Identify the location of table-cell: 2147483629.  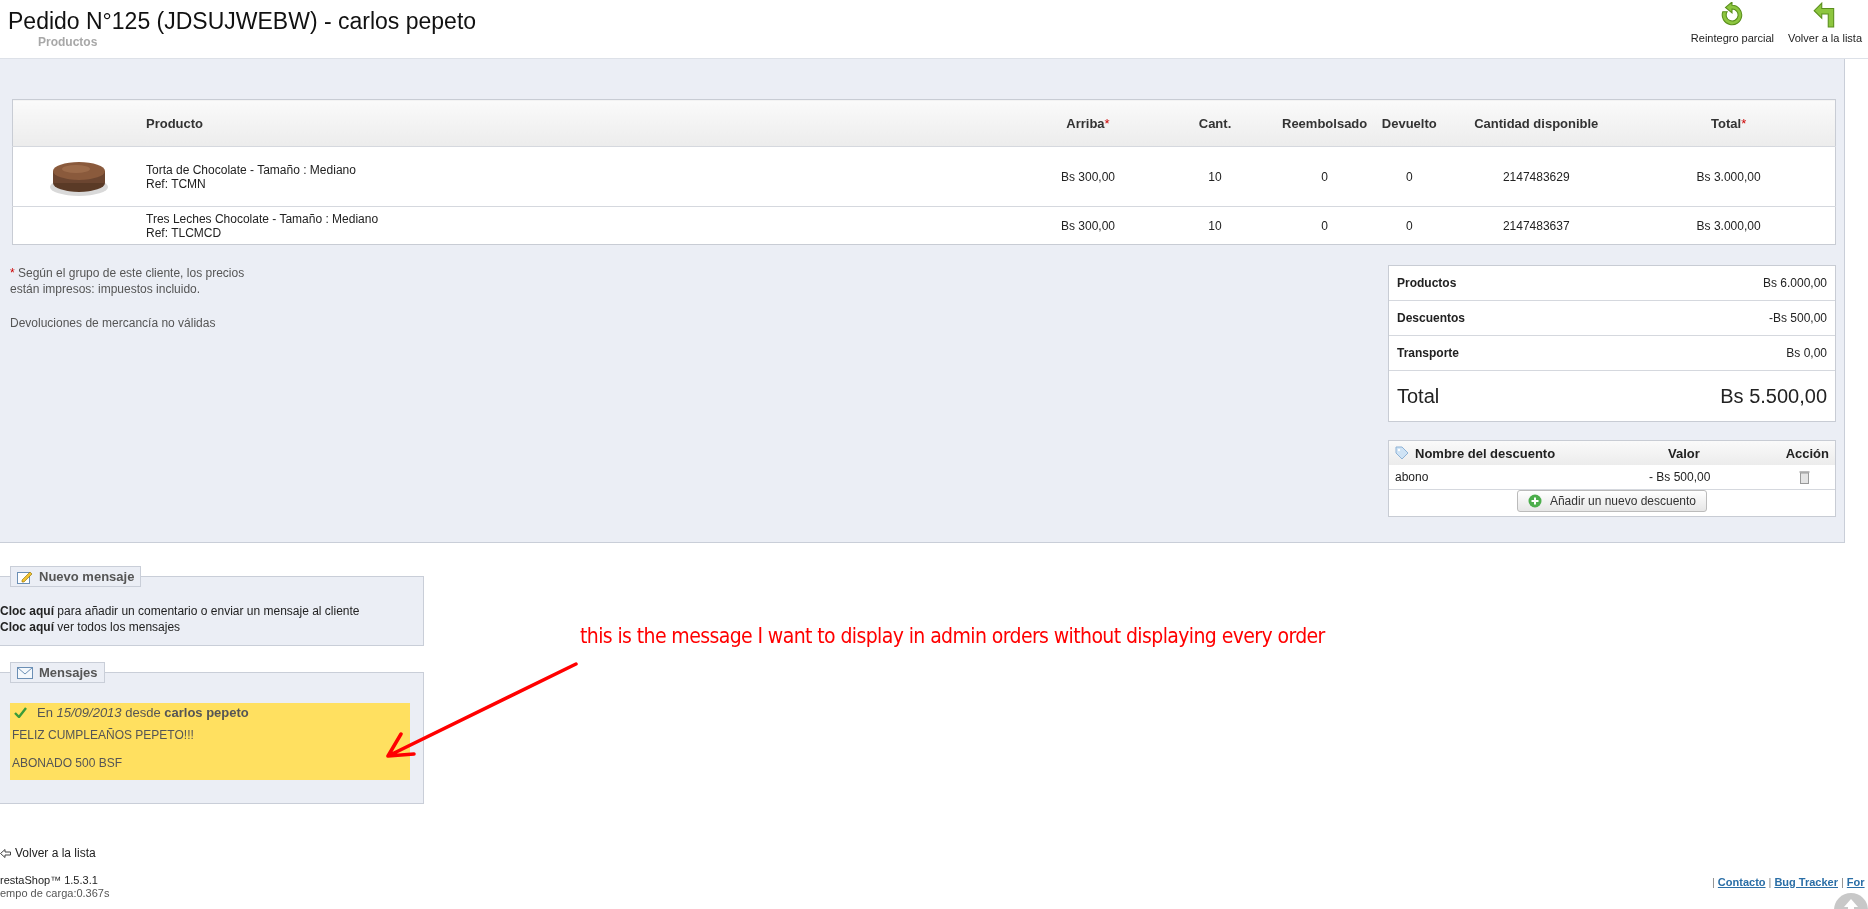
(1536, 176).